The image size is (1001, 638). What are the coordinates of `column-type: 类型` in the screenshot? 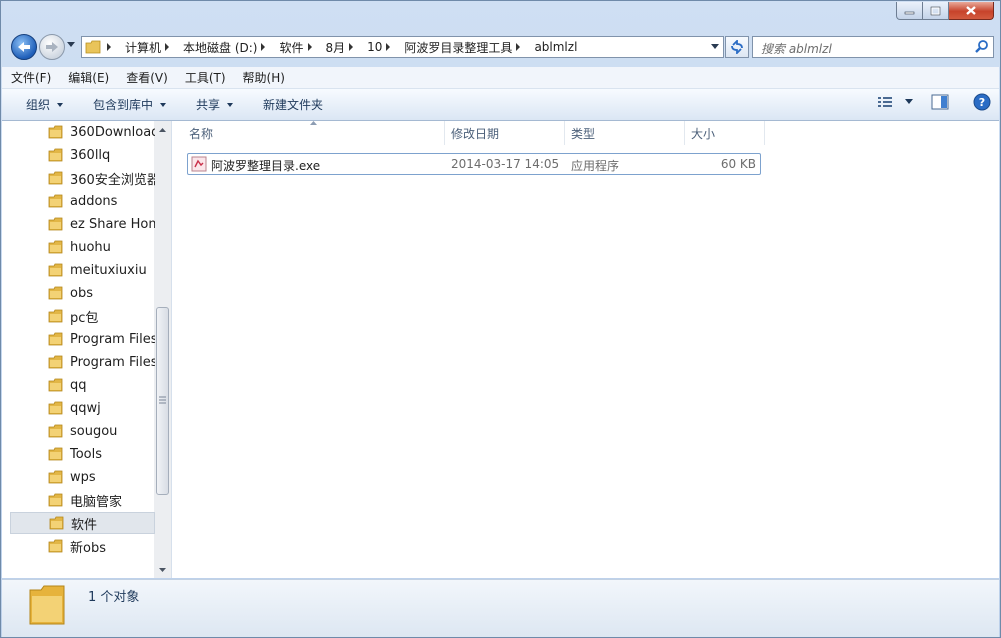 It's located at (625, 133).